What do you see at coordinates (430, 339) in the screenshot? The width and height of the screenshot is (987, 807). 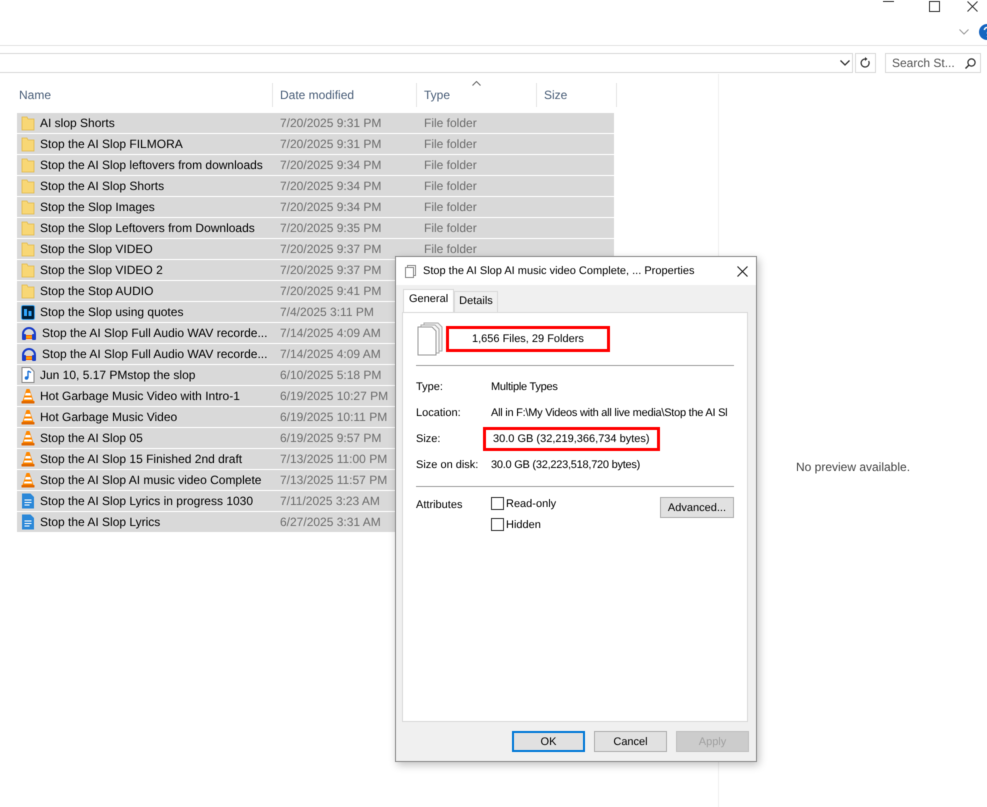 I see `files-icon` at bounding box center [430, 339].